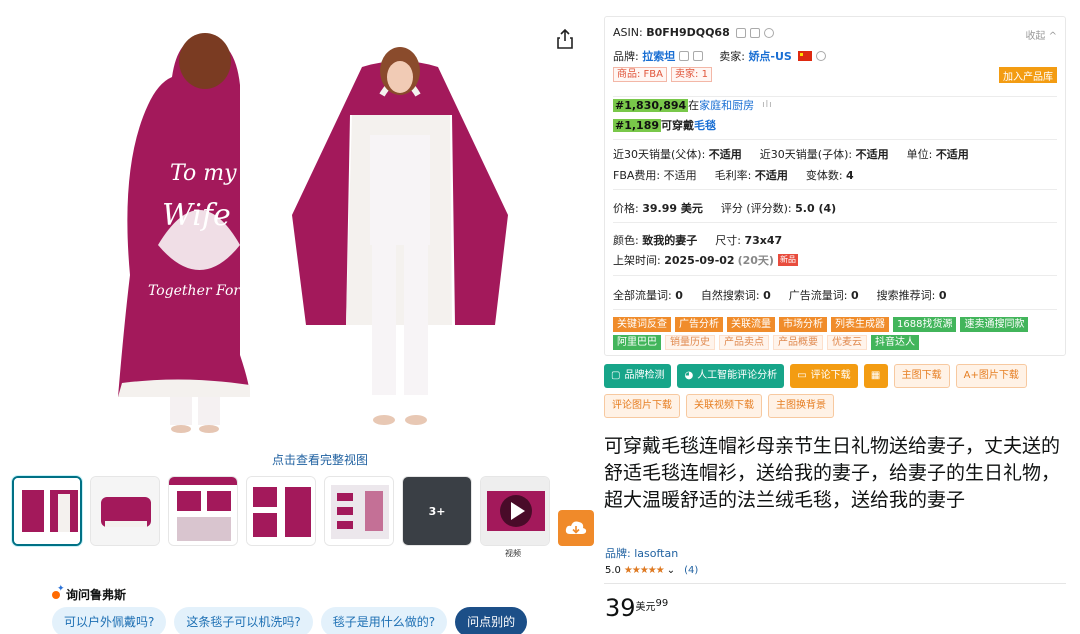 The image size is (1080, 634). Describe the element at coordinates (613, 570) in the screenshot. I see `rating-value: 5.0` at that location.